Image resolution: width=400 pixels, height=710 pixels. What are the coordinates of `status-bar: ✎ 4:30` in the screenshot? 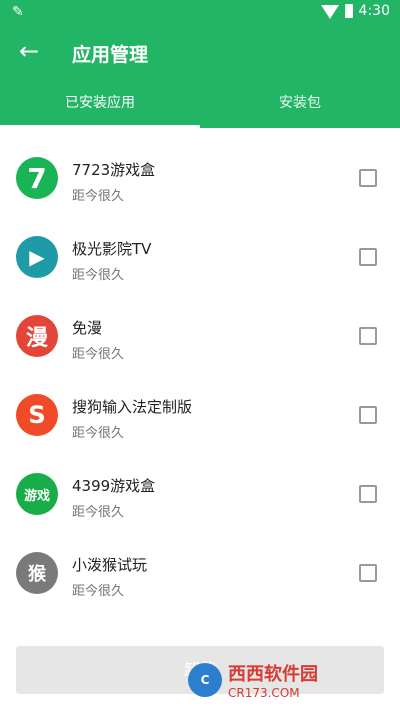 It's located at (200, 12).